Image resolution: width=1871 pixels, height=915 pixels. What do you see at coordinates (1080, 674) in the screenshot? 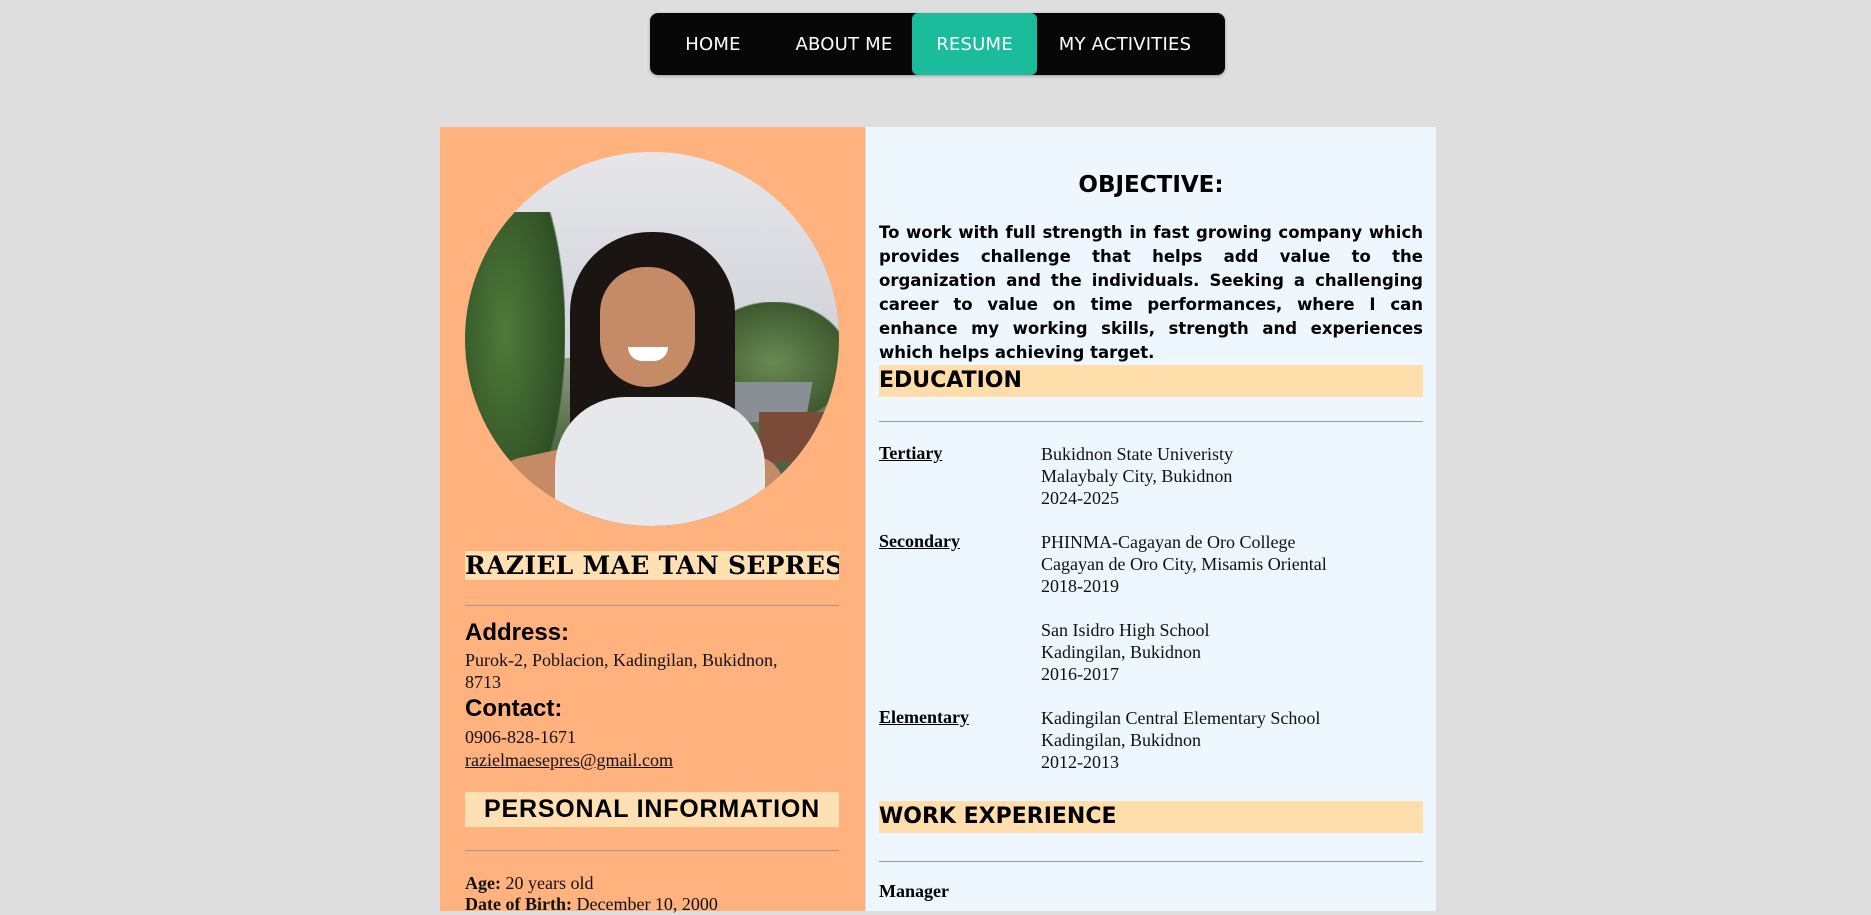
I see `secondary2-years: 2016-2017` at bounding box center [1080, 674].